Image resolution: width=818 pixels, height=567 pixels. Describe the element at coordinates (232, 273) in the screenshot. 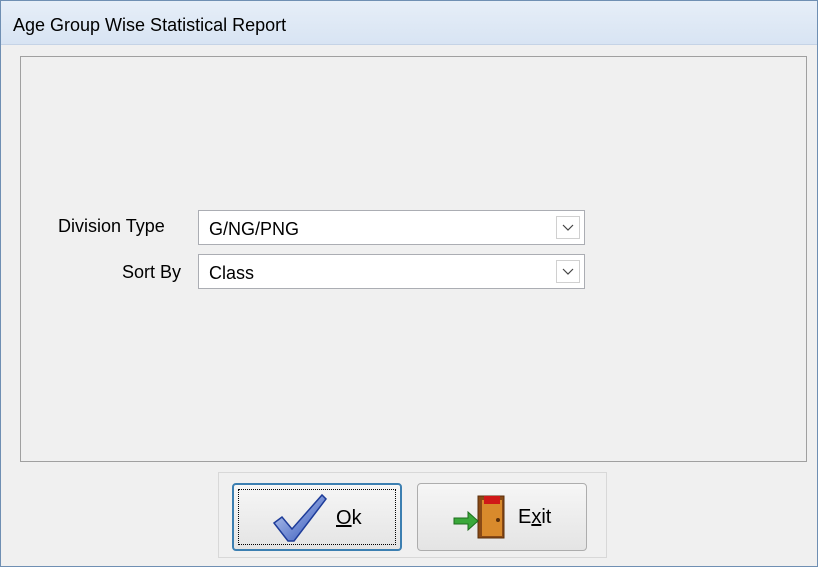

I see `sort-by-value: Class` at that location.